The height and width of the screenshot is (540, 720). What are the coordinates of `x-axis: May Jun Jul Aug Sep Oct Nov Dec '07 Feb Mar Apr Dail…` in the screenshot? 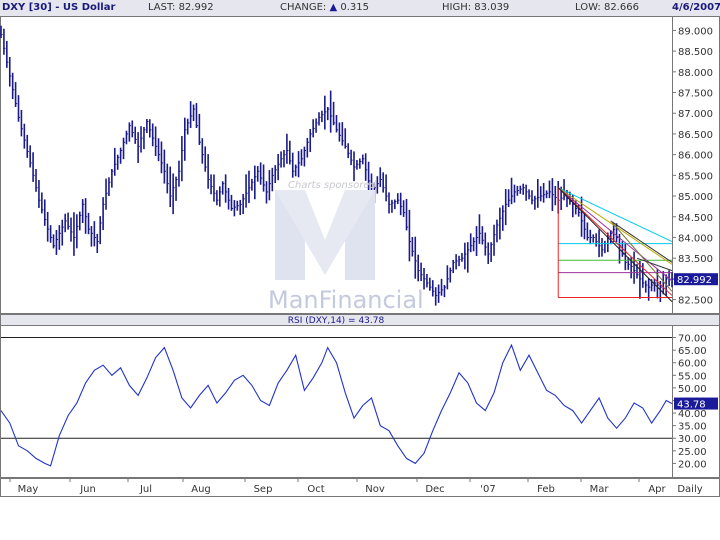 It's located at (360, 487).